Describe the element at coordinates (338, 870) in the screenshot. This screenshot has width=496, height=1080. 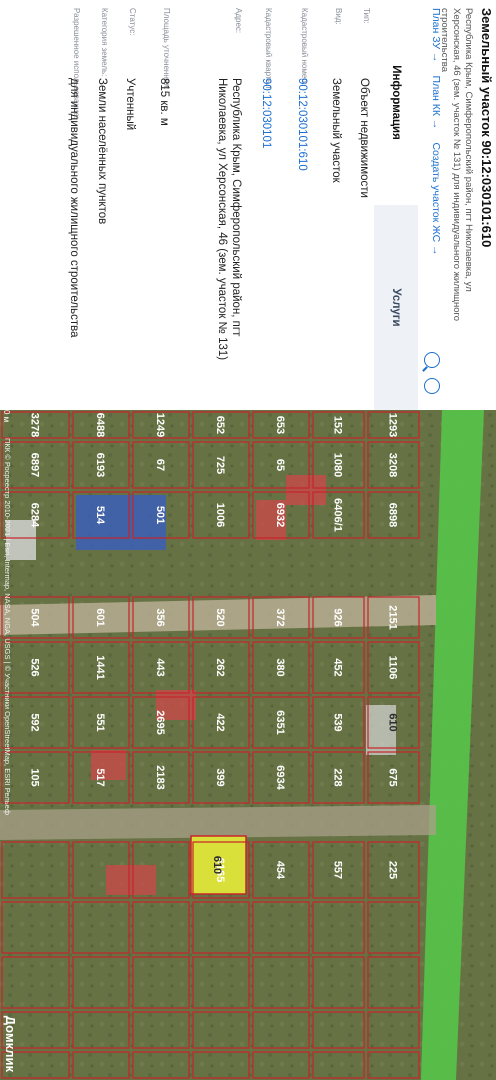
I see `plot-label-557: 557` at that location.